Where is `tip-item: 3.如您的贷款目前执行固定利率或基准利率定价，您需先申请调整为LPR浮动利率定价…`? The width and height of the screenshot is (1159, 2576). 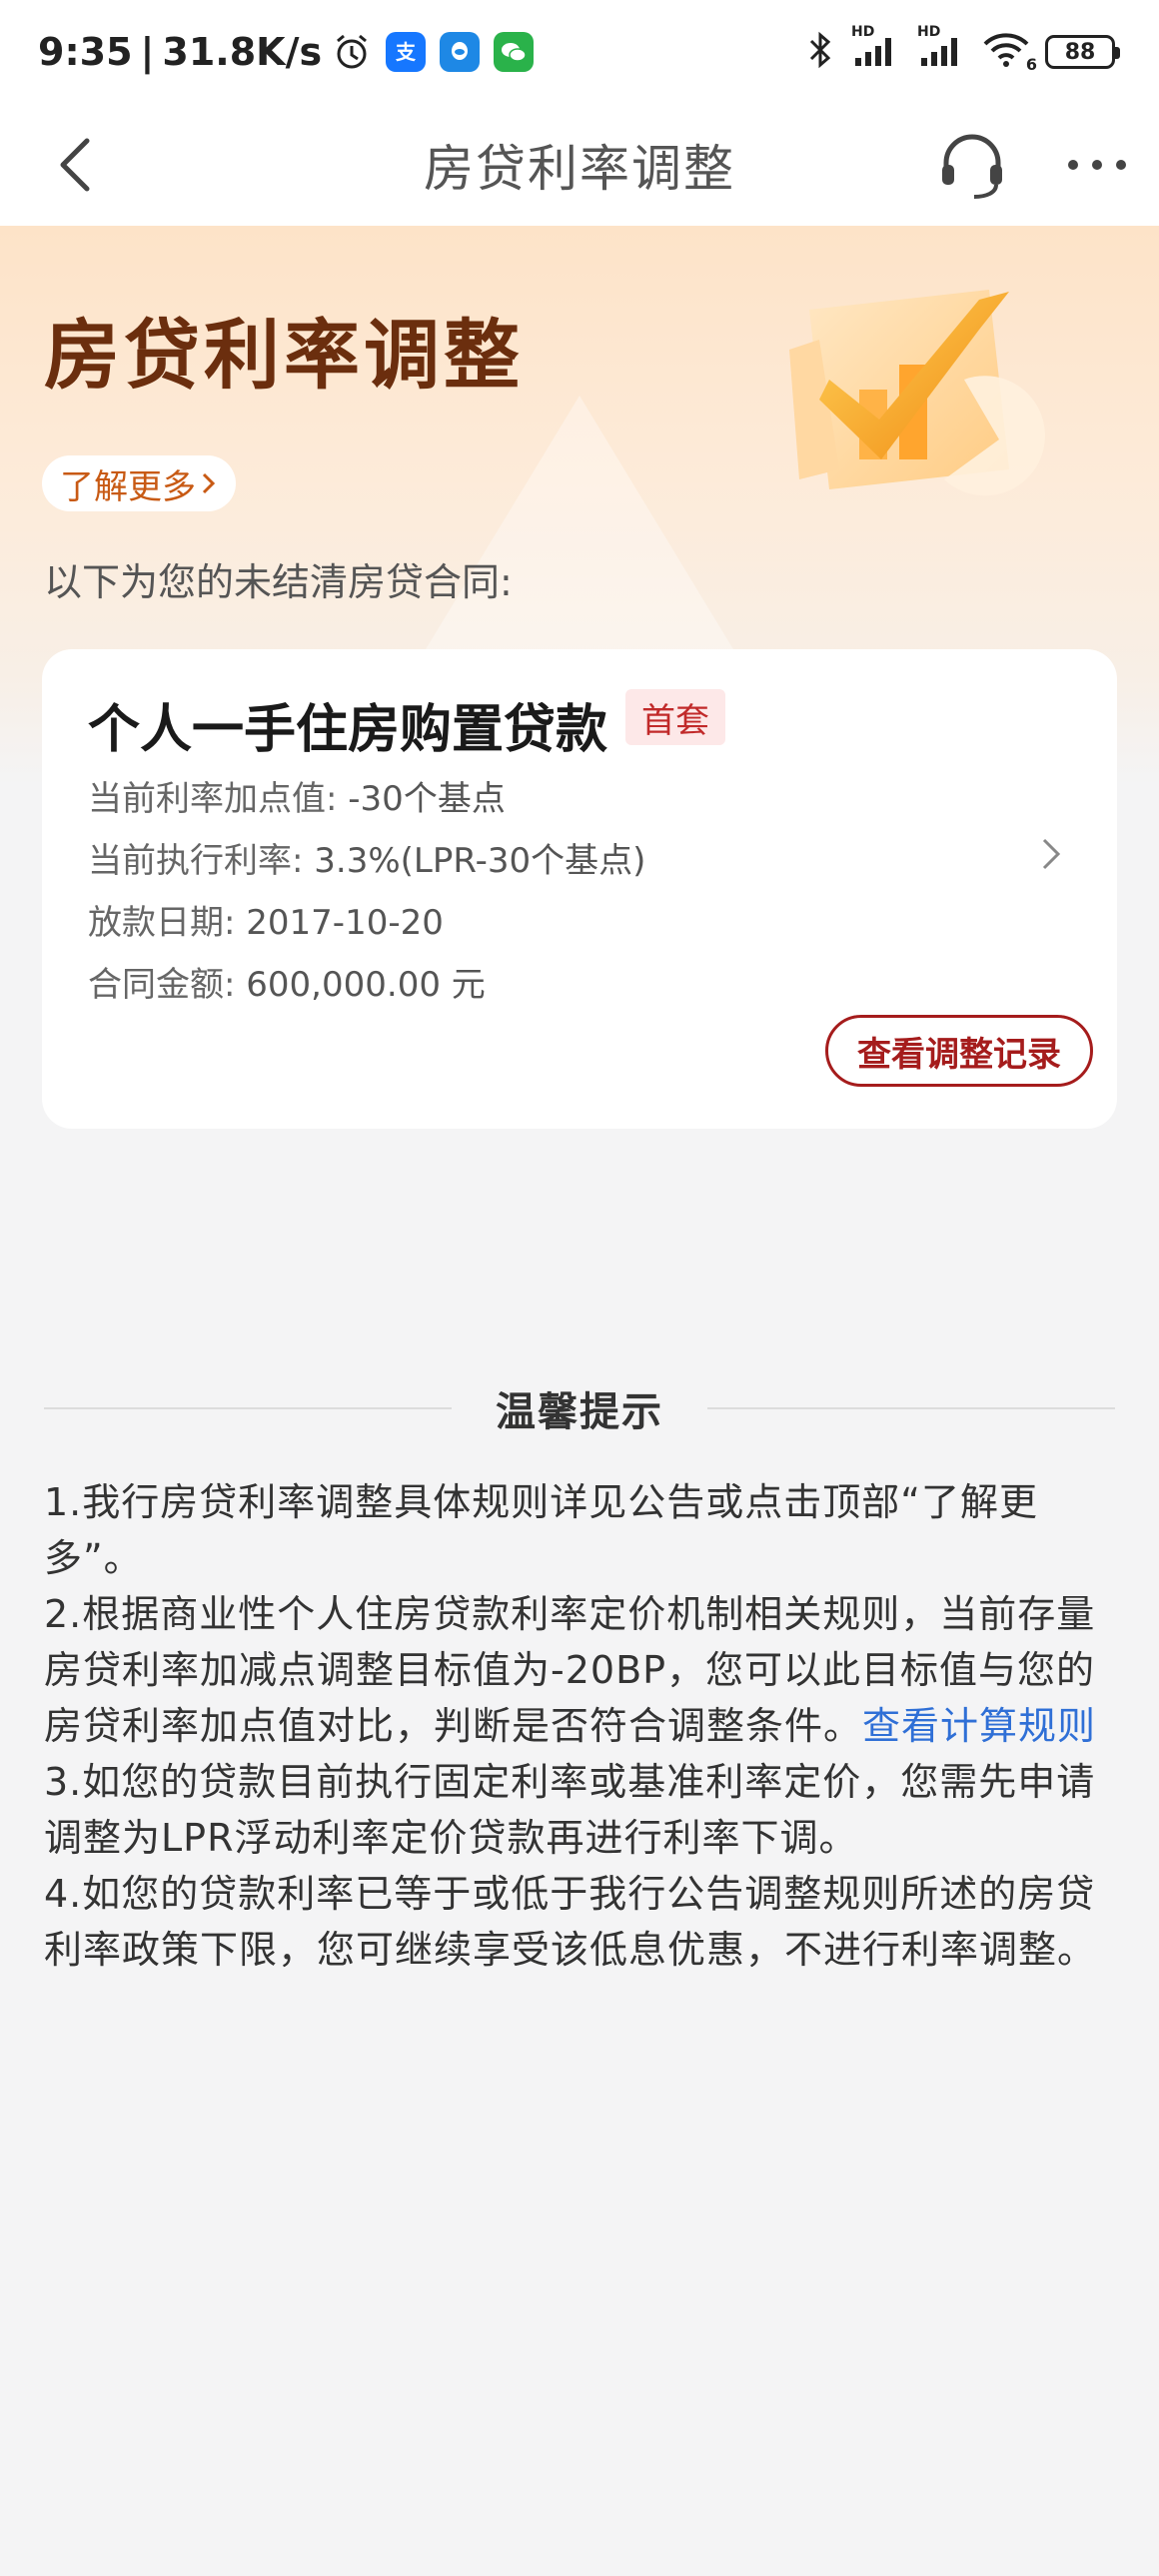
tip-item: 3.如您的贷款目前执行固定利率或基准利率定价，您需先申请调整为LPR浮动利率定价… is located at coordinates (570, 1810).